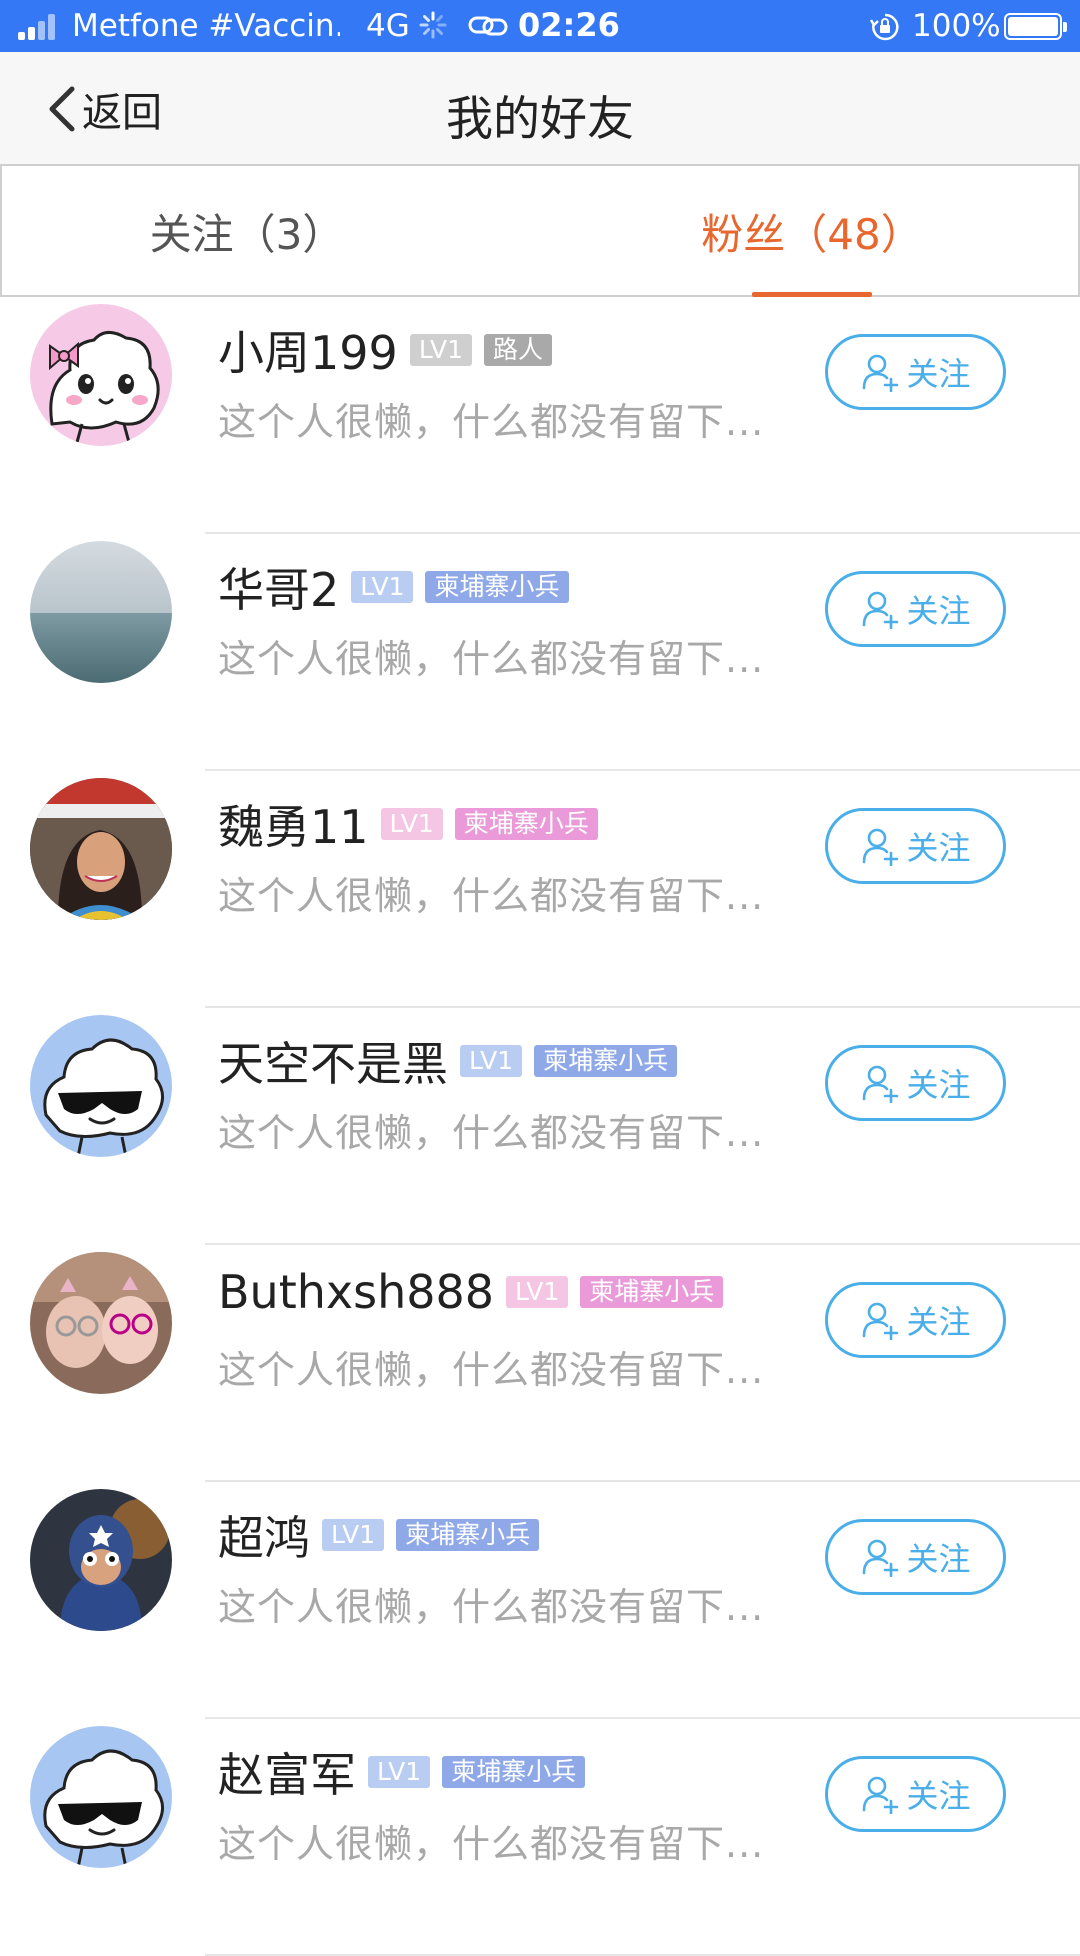 The image size is (1080, 1956). Describe the element at coordinates (279, 590) in the screenshot. I see `fan-name: 华哥2` at that location.